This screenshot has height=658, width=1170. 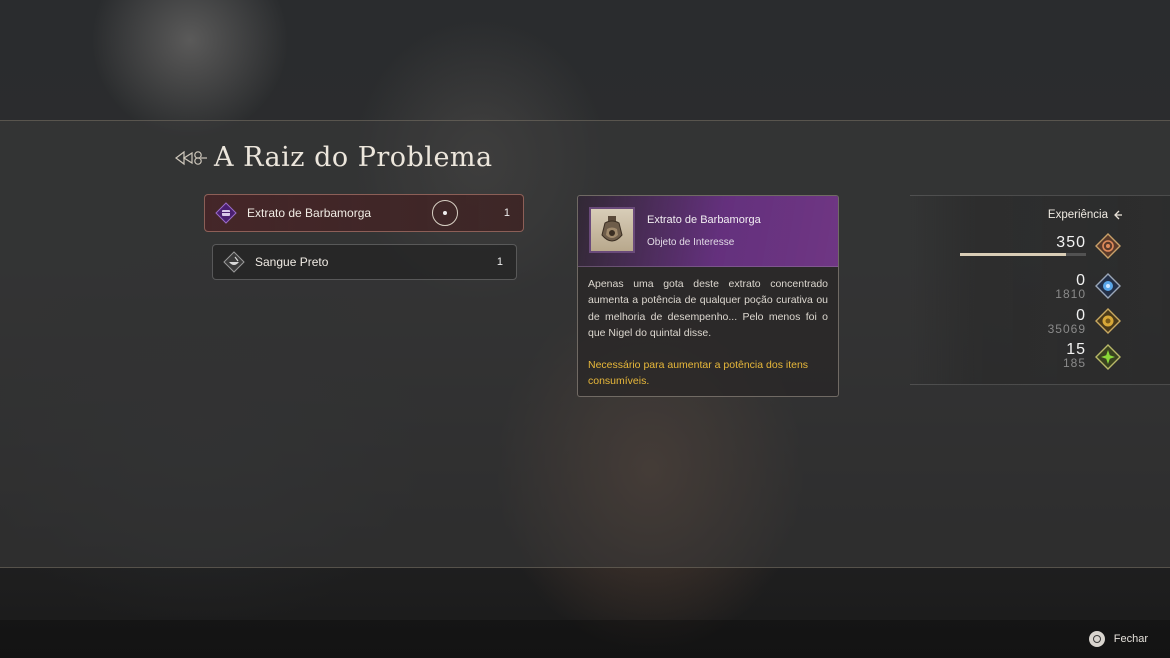 I want to click on bowl-icon, so click(x=234, y=262).